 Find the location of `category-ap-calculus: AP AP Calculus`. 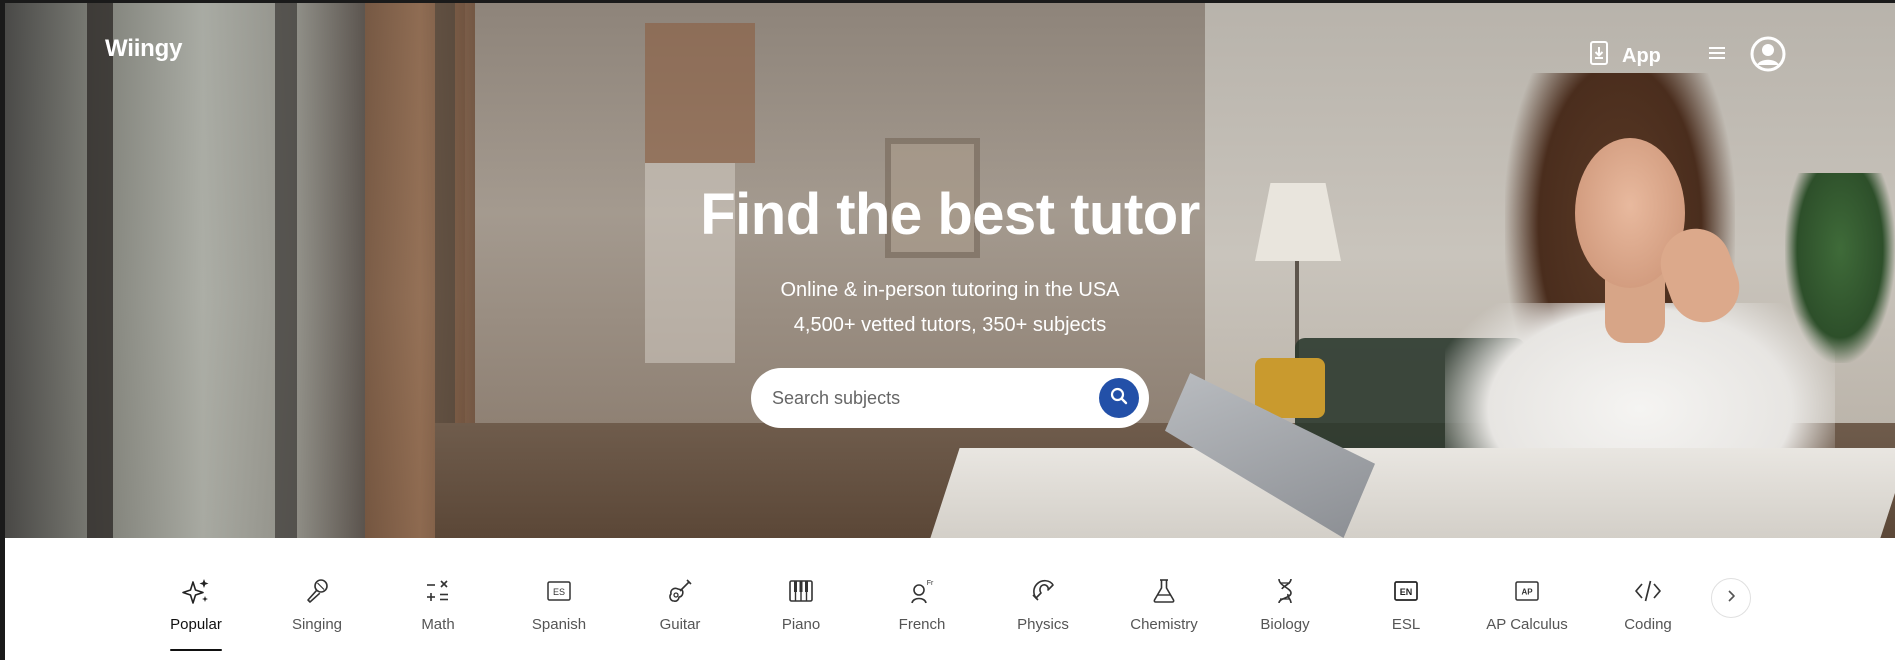

category-ap-calculus: AP AP Calculus is located at coordinates (1527, 618).